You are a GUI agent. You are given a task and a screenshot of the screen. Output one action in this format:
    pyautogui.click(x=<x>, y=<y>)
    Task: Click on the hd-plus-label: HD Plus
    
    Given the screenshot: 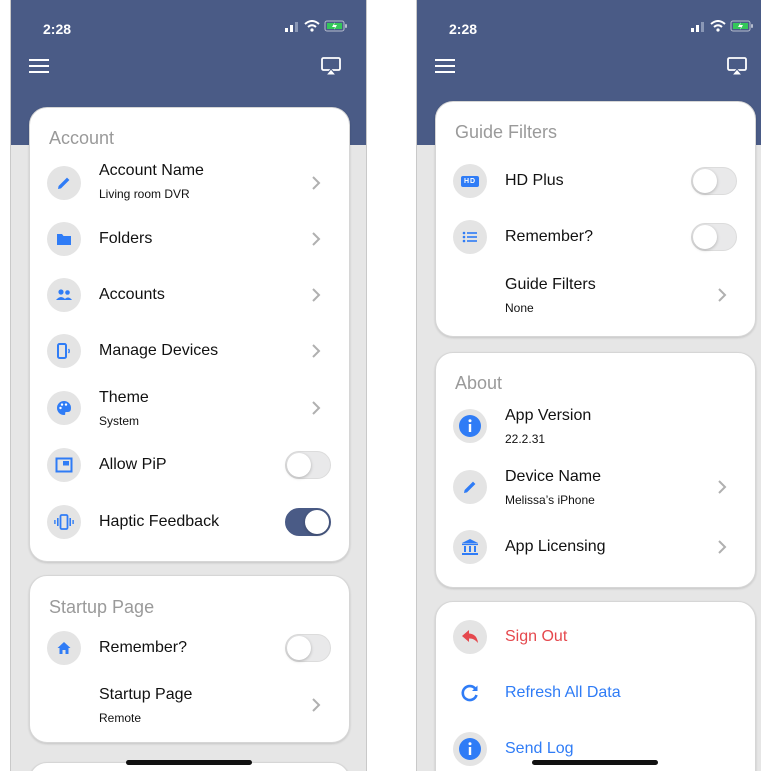 What is the action you would take?
    pyautogui.click(x=534, y=180)
    